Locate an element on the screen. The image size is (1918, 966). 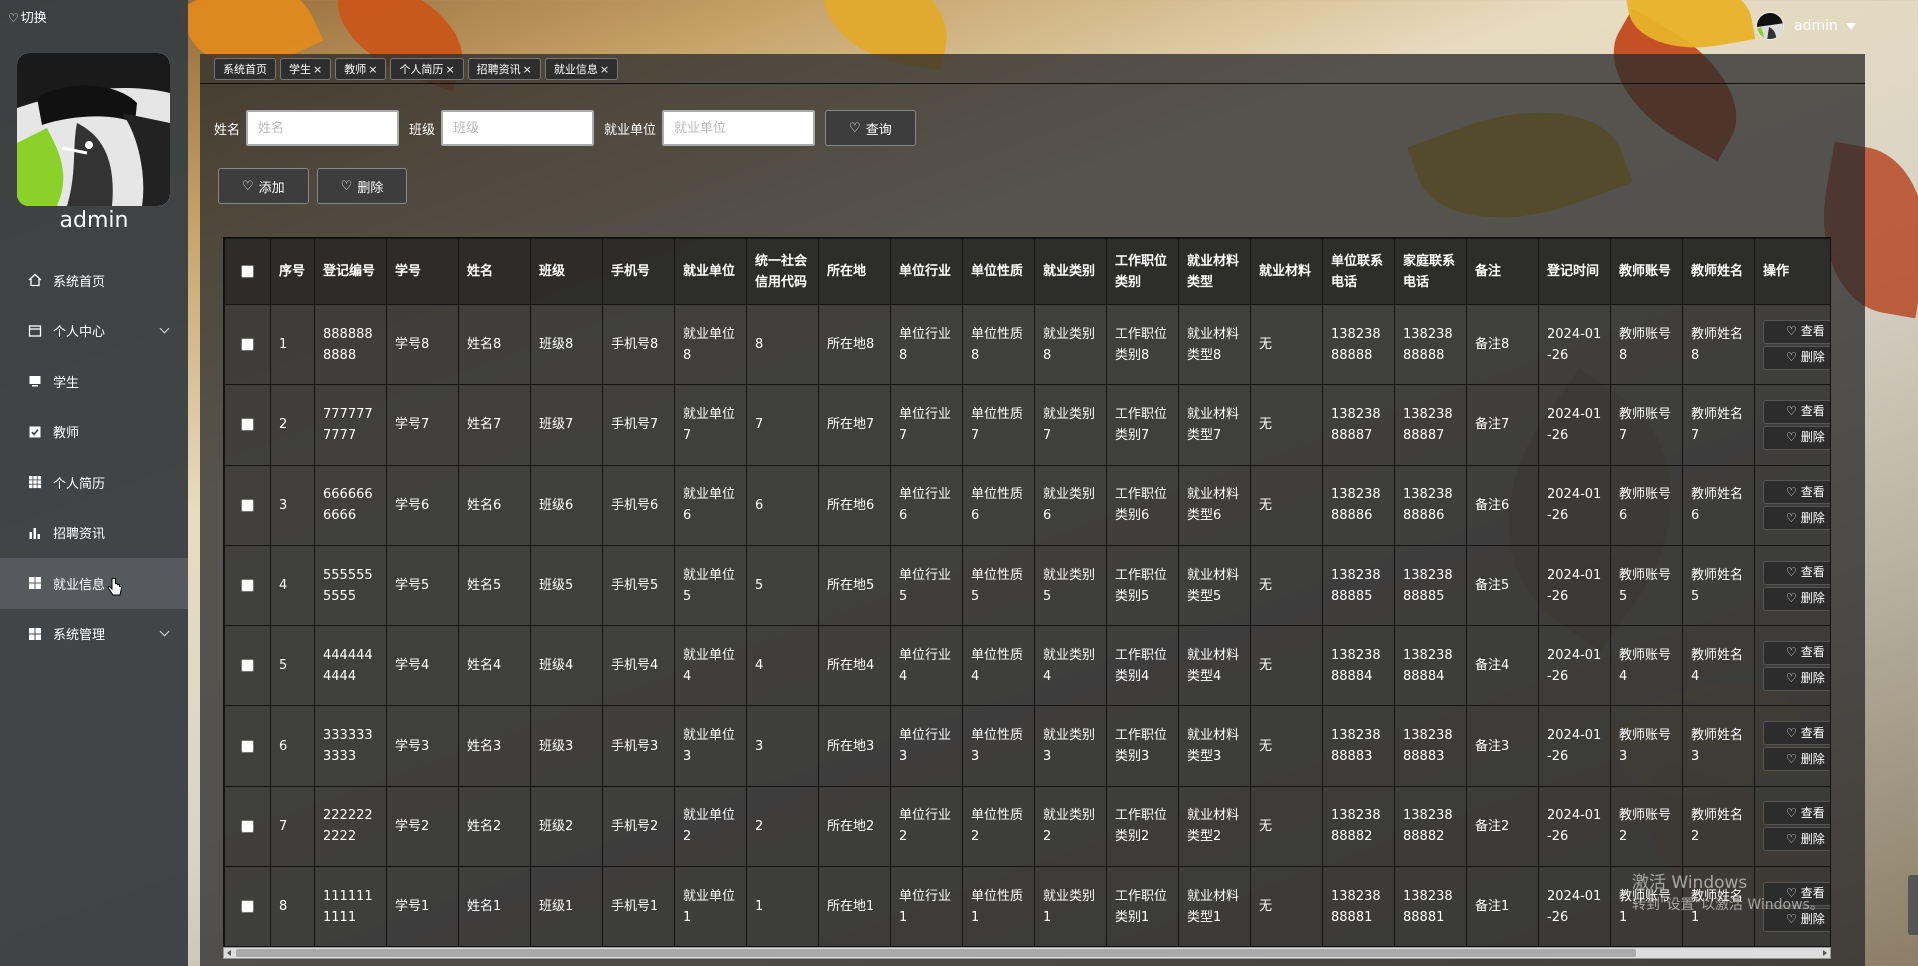
name-search-input is located at coordinates (323, 128).